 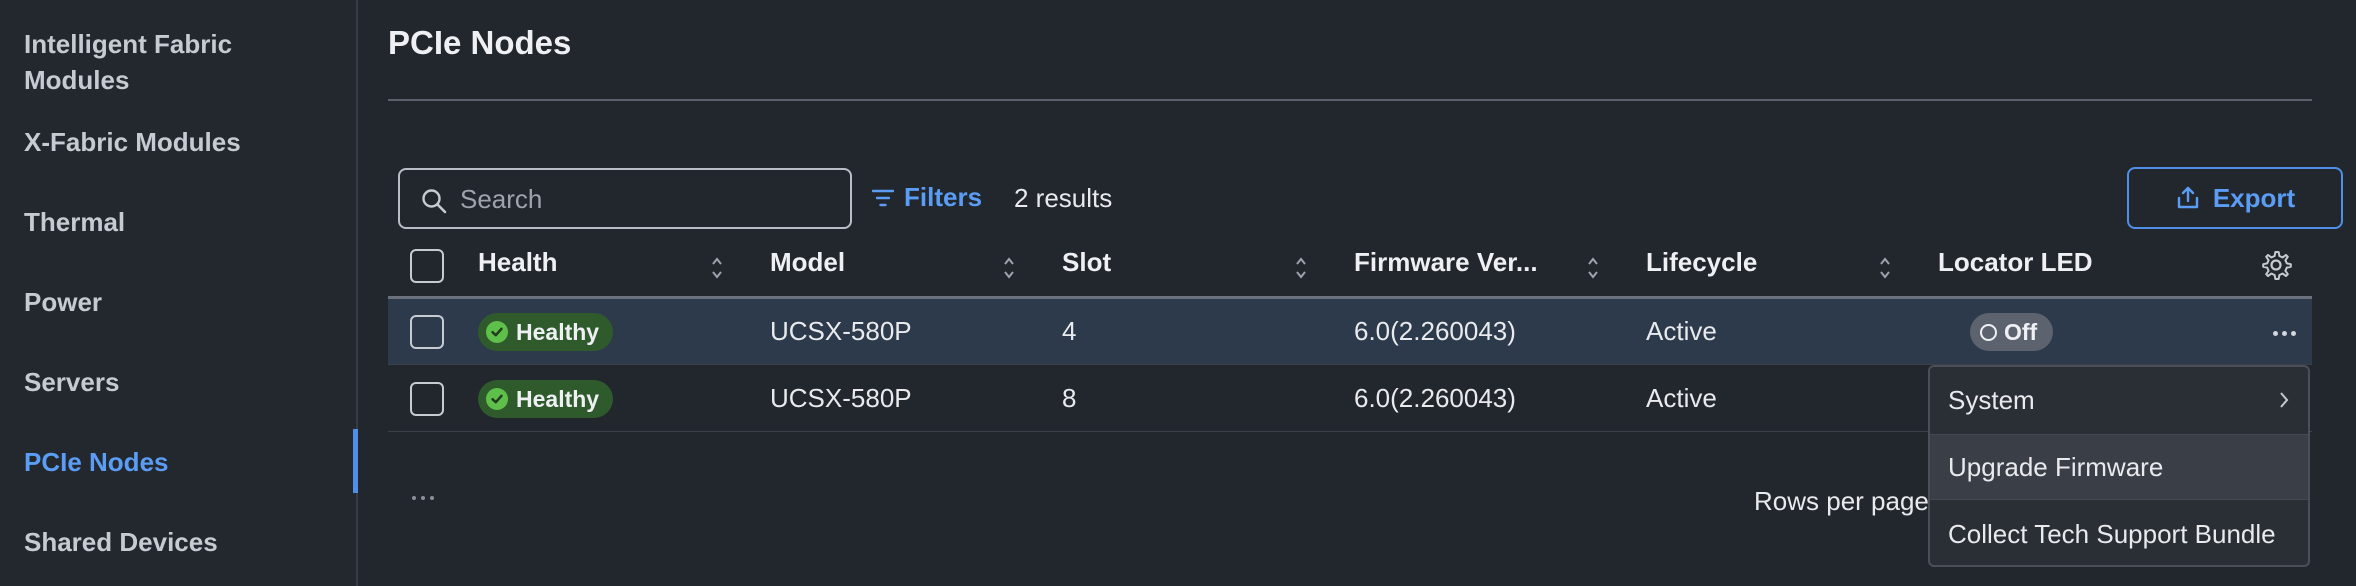 I want to click on sidebar-item-x-fabric-modules: X-Fabric Modules, so click(x=132, y=142).